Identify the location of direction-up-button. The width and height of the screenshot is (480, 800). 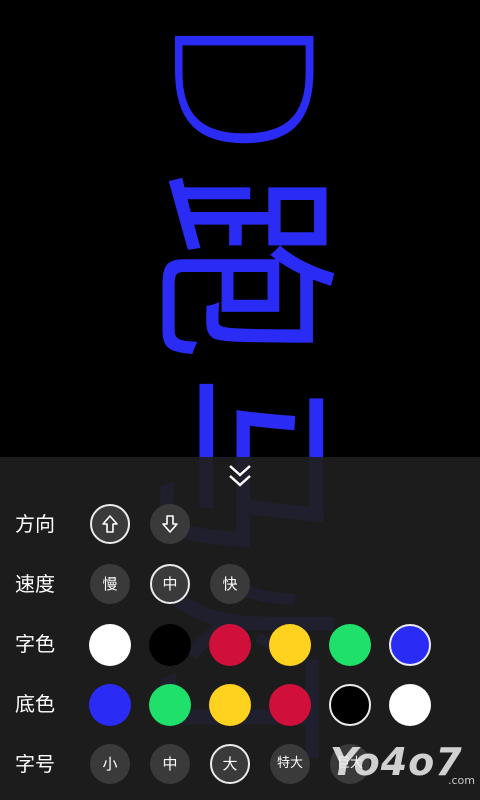
(110, 524).